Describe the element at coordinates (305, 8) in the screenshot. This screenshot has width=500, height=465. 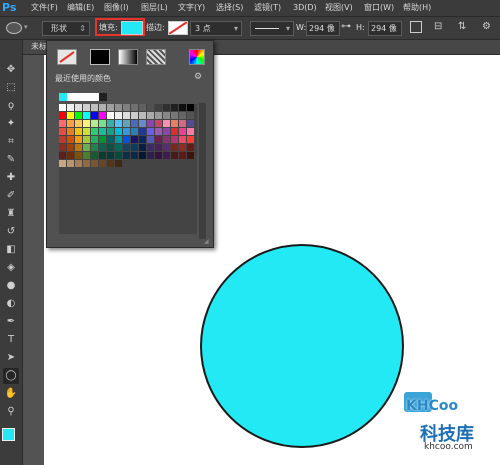
I see `menu-3d: 3D(D)` at that location.